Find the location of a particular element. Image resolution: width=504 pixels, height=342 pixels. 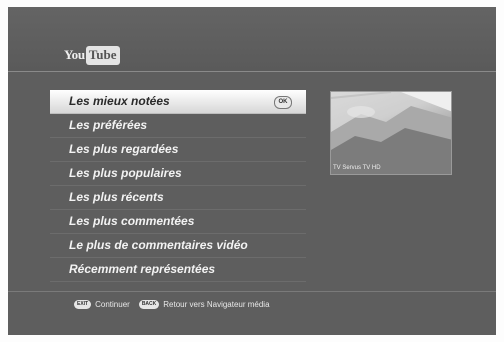

menu-item-label: Récemment représentées is located at coordinates (142, 269).